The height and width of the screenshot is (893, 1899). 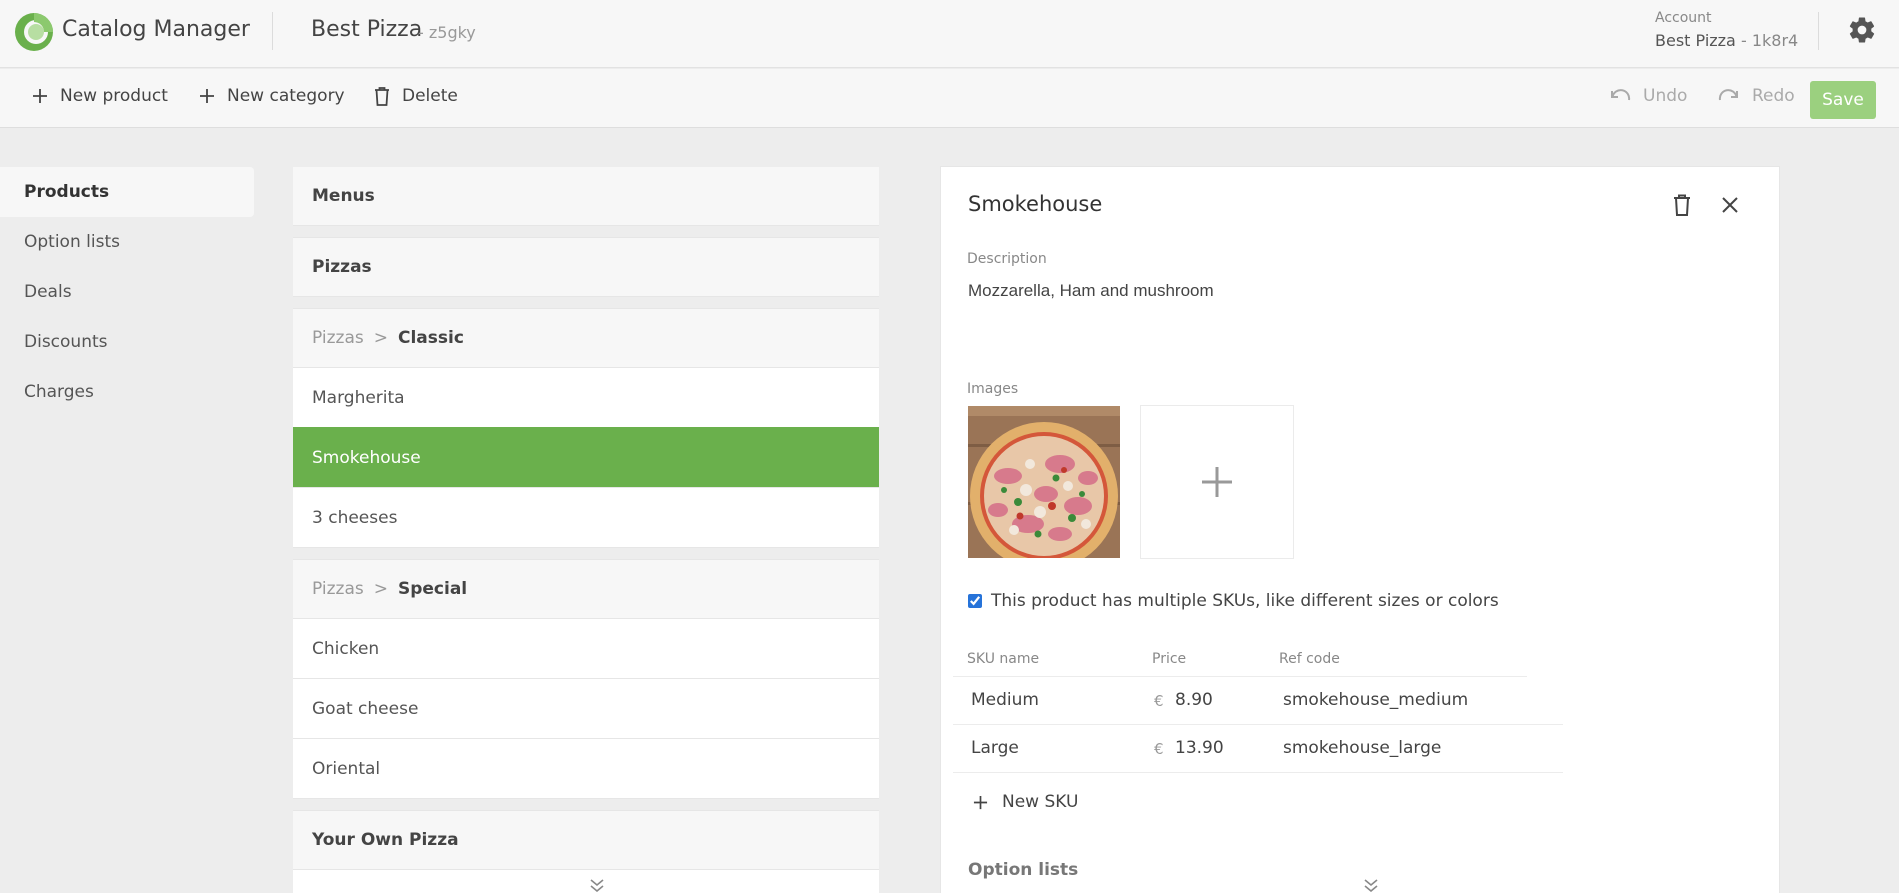 I want to click on ref-code-column: Ref code, so click(x=1309, y=659).